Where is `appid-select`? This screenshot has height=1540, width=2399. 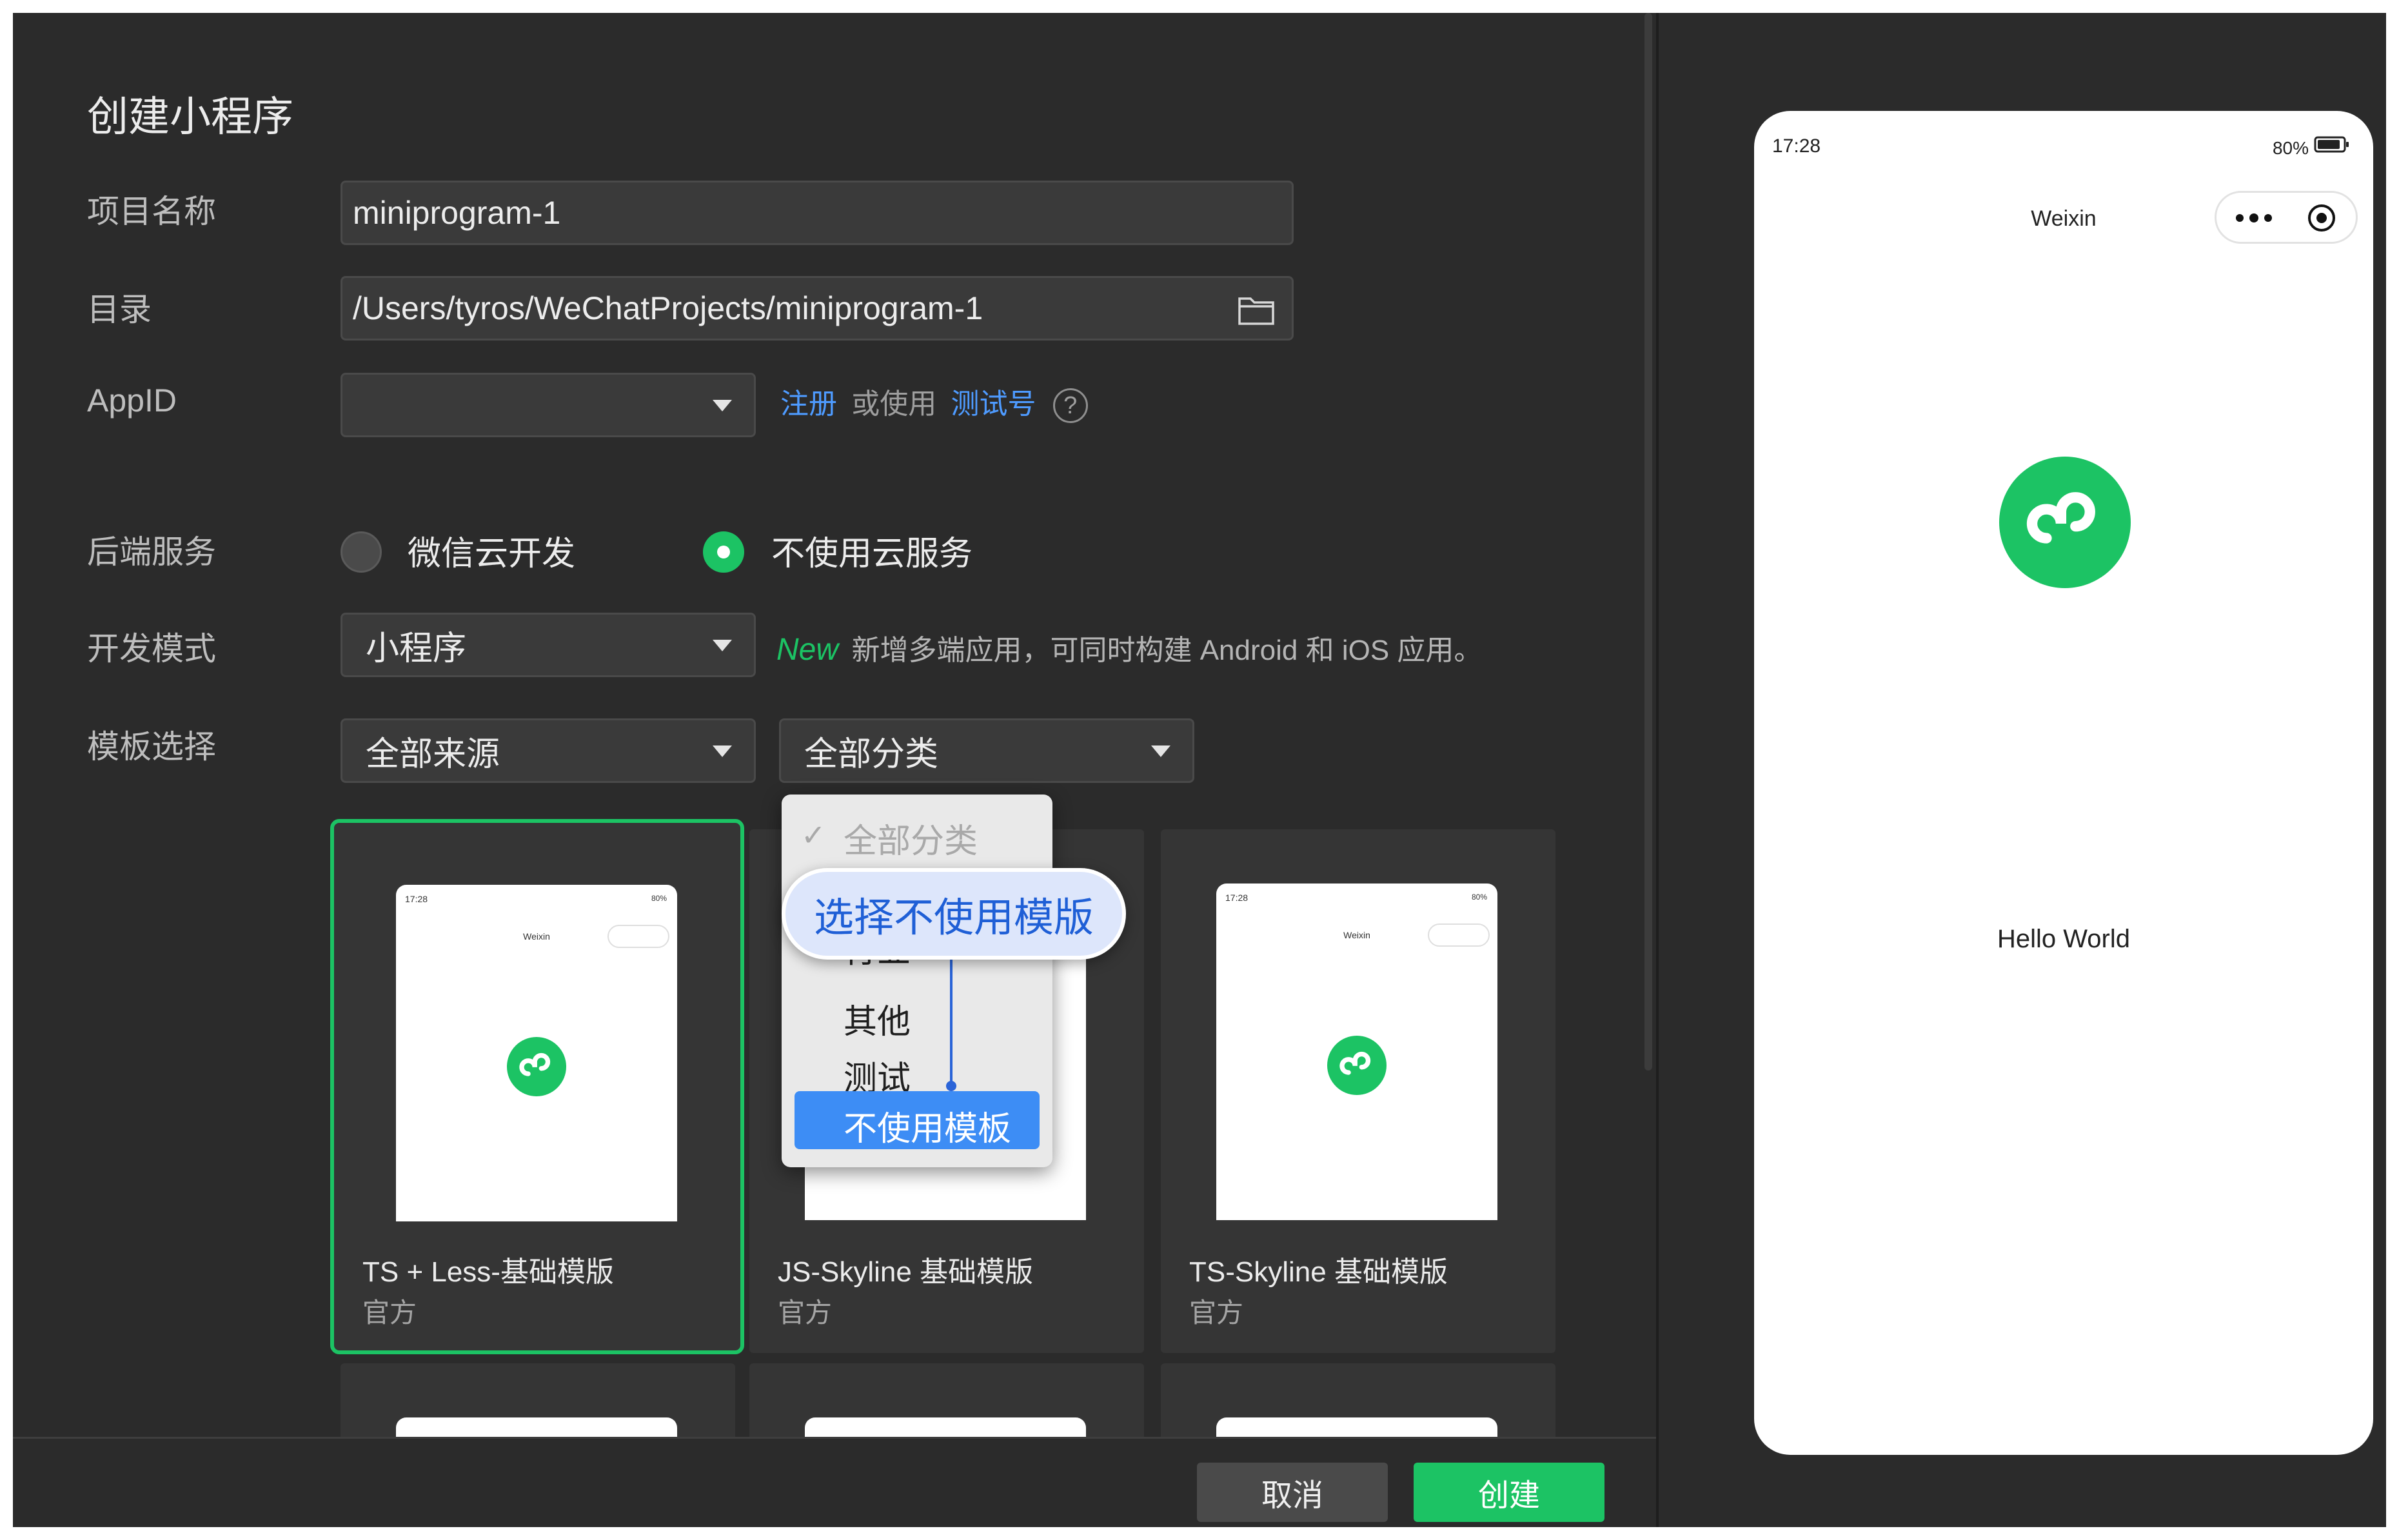 appid-select is located at coordinates (548, 405).